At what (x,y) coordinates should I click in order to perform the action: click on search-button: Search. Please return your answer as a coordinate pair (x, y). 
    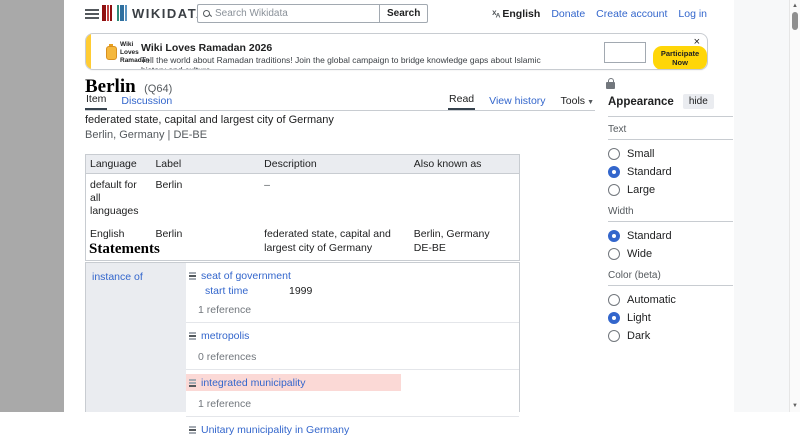
    Looking at the image, I should click on (404, 13).